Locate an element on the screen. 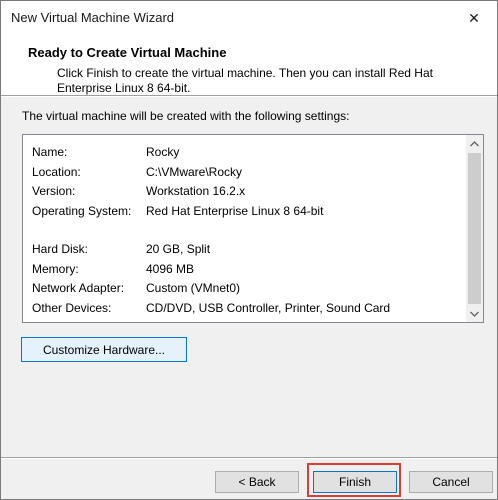 This screenshot has height=500, width=498. scroll-down-button is located at coordinates (474, 313).